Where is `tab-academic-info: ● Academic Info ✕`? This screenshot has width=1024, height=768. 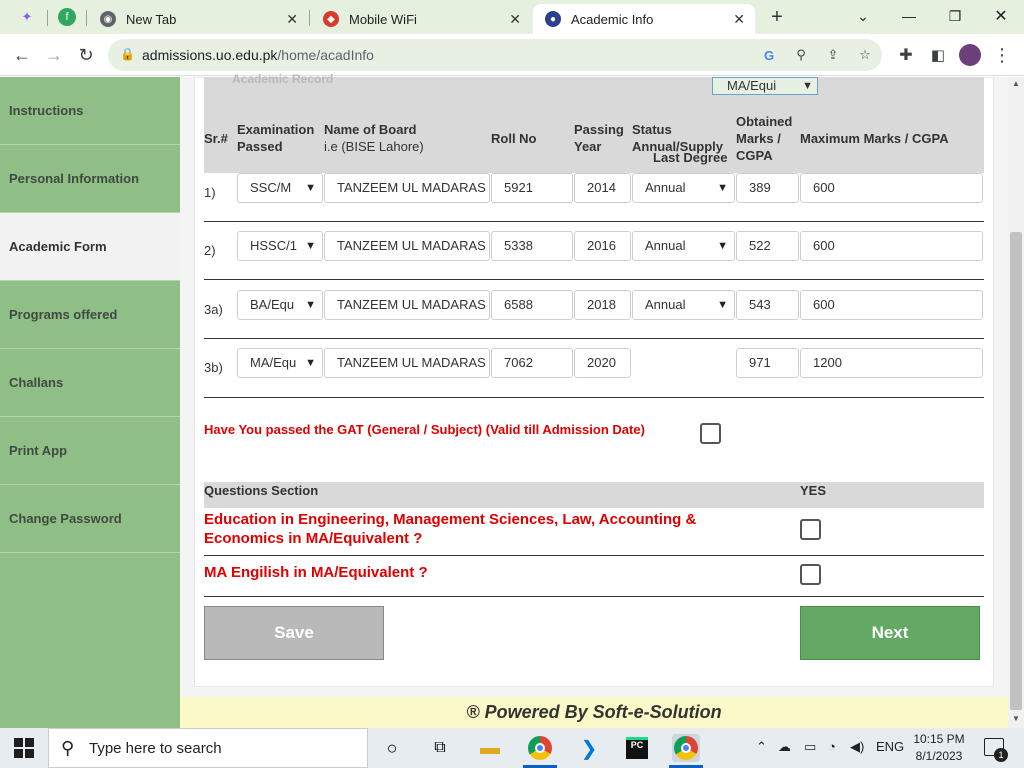
tab-academic-info: ● Academic Info ✕ is located at coordinates (644, 19).